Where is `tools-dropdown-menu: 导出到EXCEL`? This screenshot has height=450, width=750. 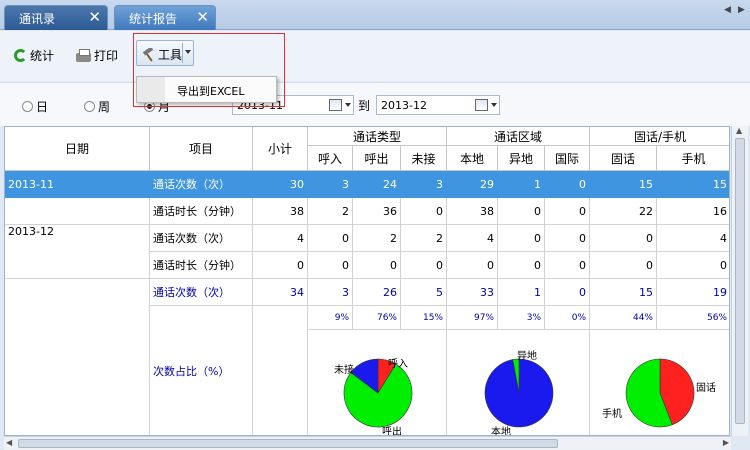
tools-dropdown-menu: 导出到EXCEL is located at coordinates (206, 89).